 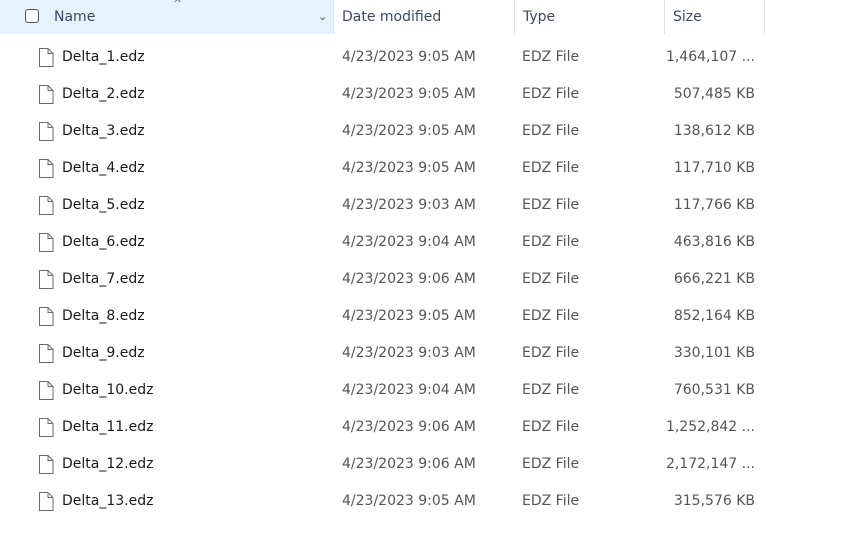 What do you see at coordinates (103, 316) in the screenshot?
I see `file-name: Delta_8.edz` at bounding box center [103, 316].